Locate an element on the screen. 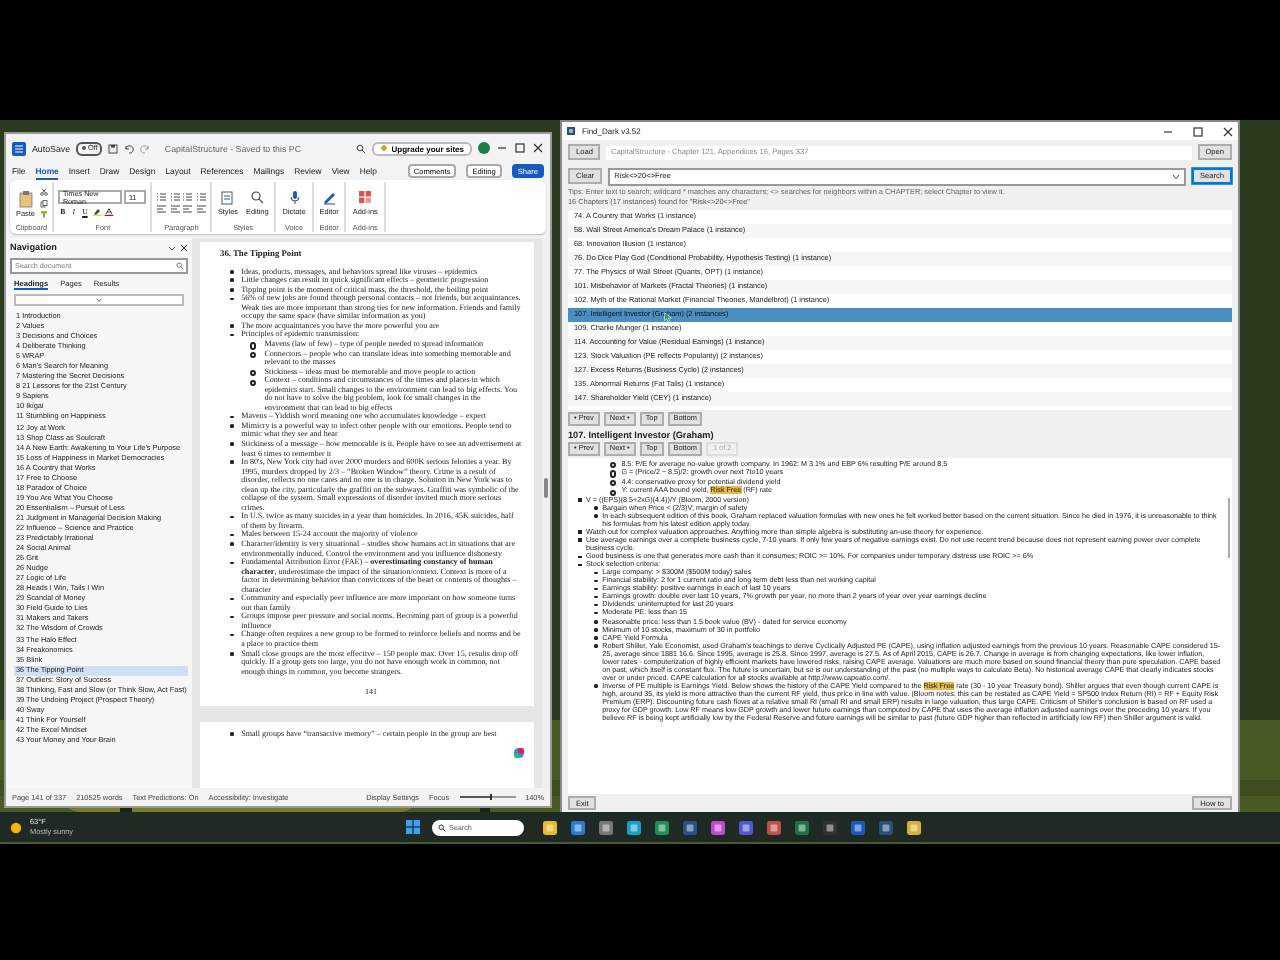 The image size is (1280, 960). font-color-icon is located at coordinates (109, 211).